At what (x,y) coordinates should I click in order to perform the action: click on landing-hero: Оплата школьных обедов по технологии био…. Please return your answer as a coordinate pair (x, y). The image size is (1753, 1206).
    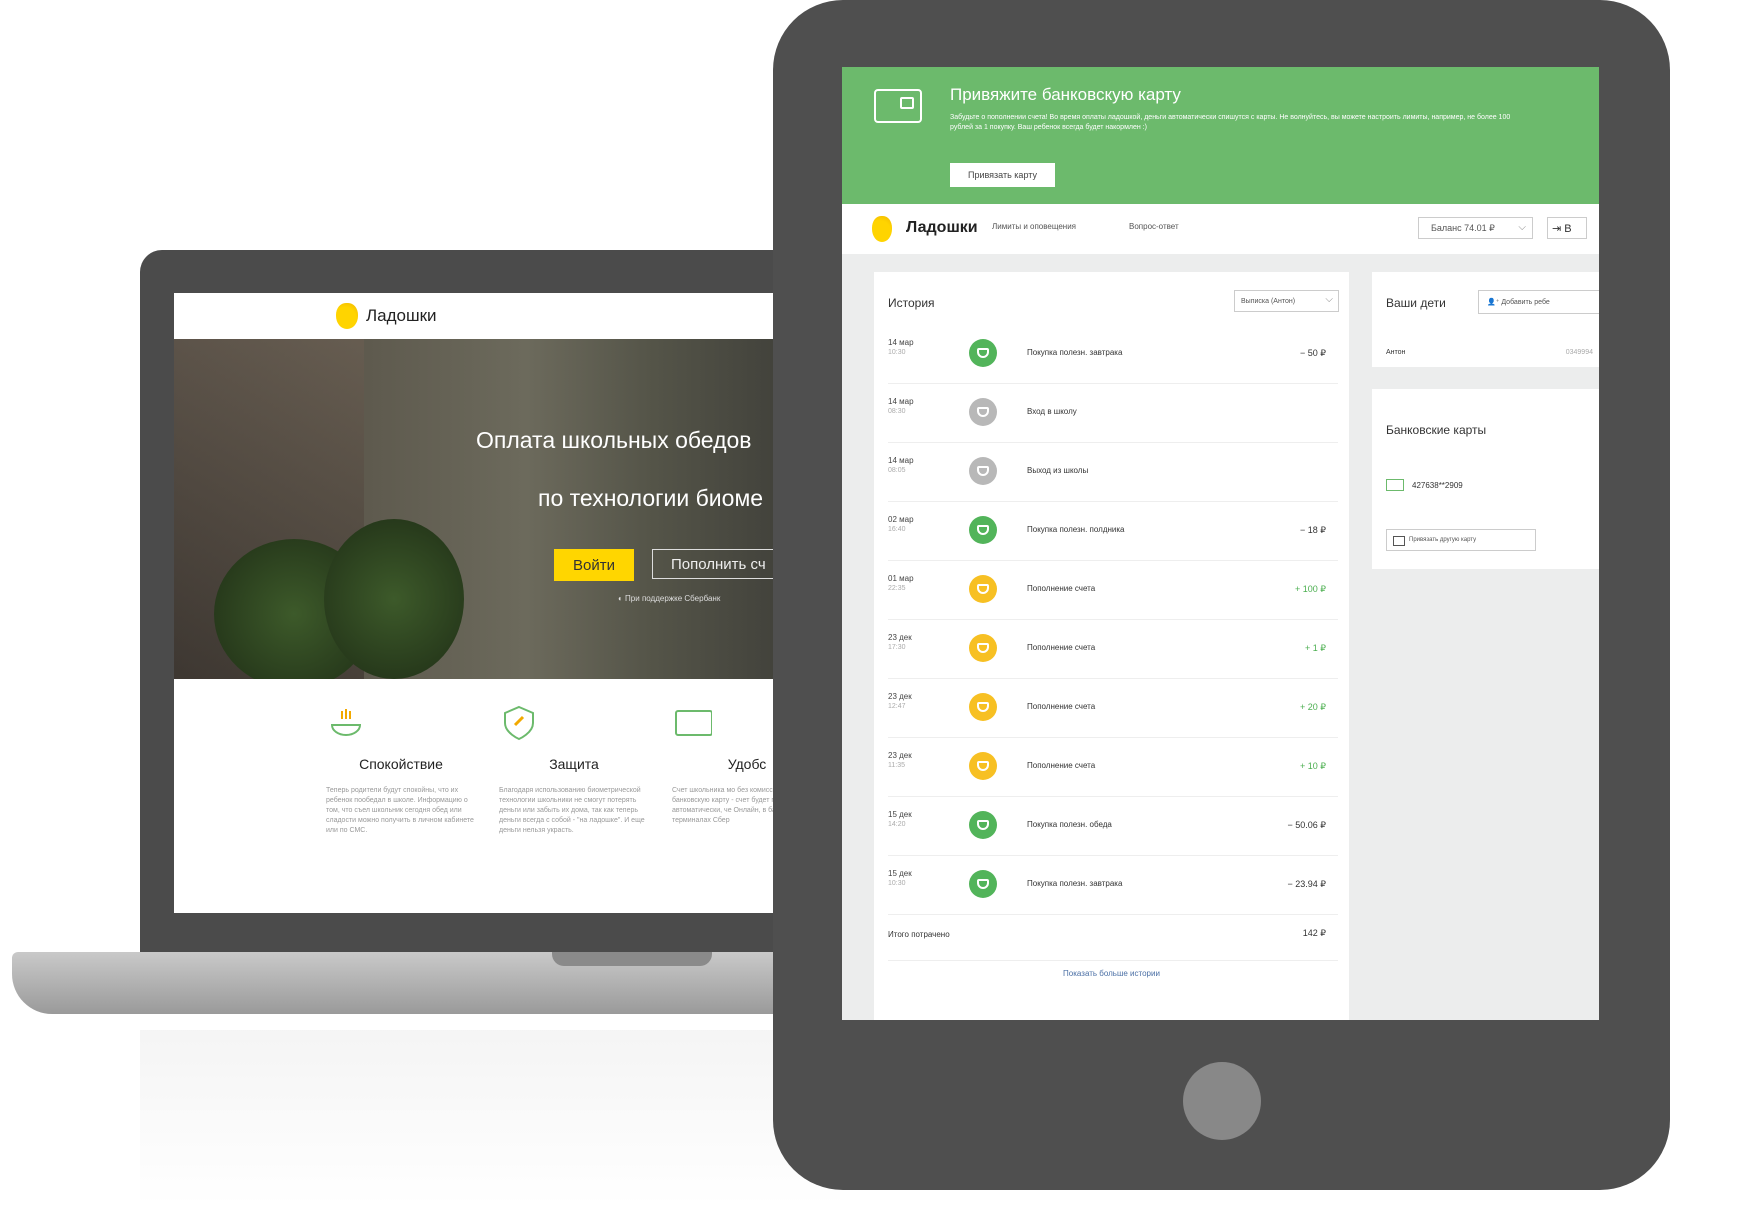
    Looking at the image, I should click on (494, 509).